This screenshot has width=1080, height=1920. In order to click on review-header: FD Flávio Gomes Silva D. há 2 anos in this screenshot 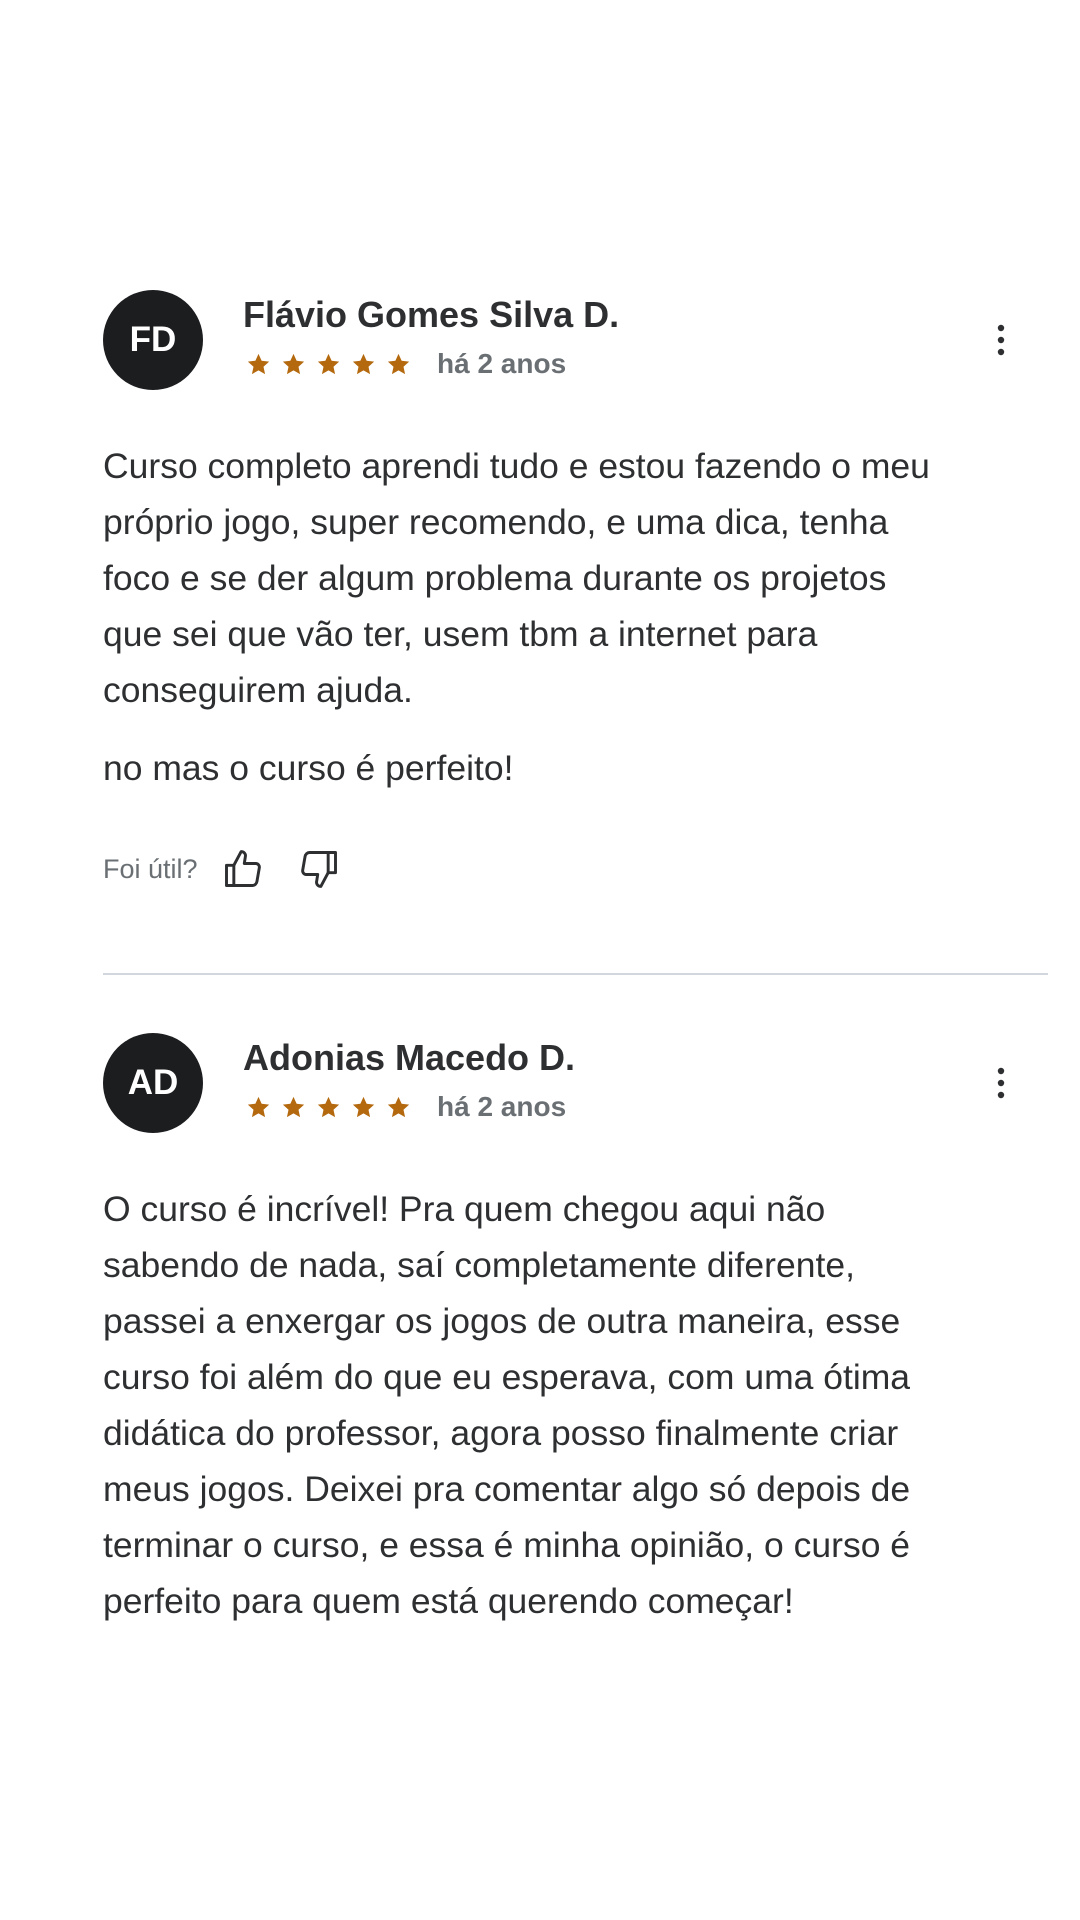, I will do `click(575, 340)`.